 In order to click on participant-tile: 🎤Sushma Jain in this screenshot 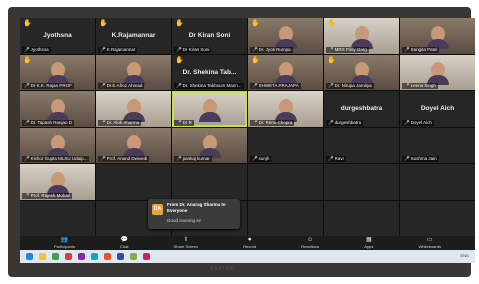, I will do `click(437, 145)`.